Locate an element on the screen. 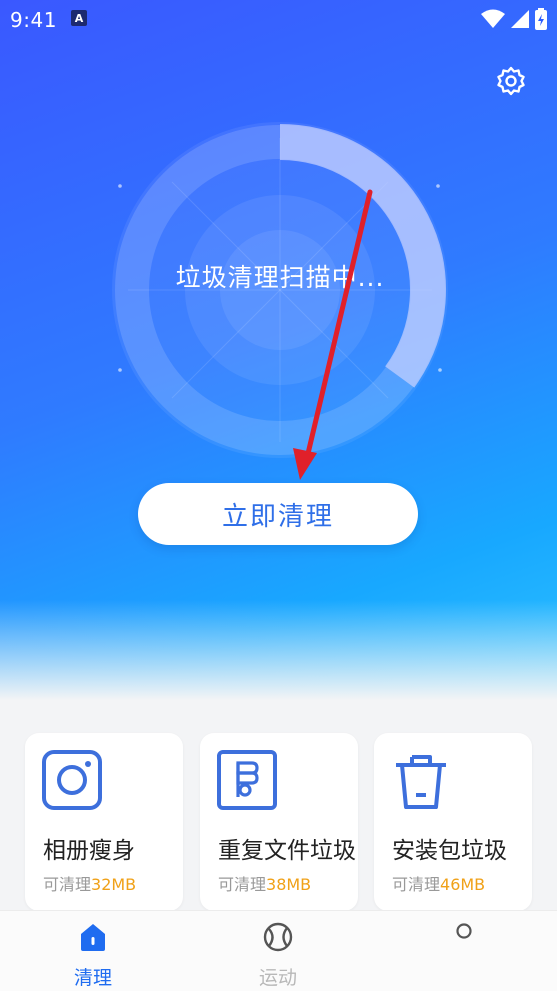  duplicate-file-icon is located at coordinates (247, 780).